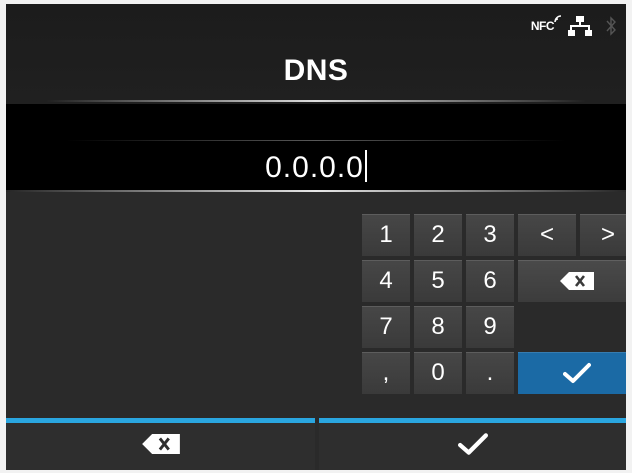  Describe the element at coordinates (316, 70) in the screenshot. I see `page-title: DNS` at that location.